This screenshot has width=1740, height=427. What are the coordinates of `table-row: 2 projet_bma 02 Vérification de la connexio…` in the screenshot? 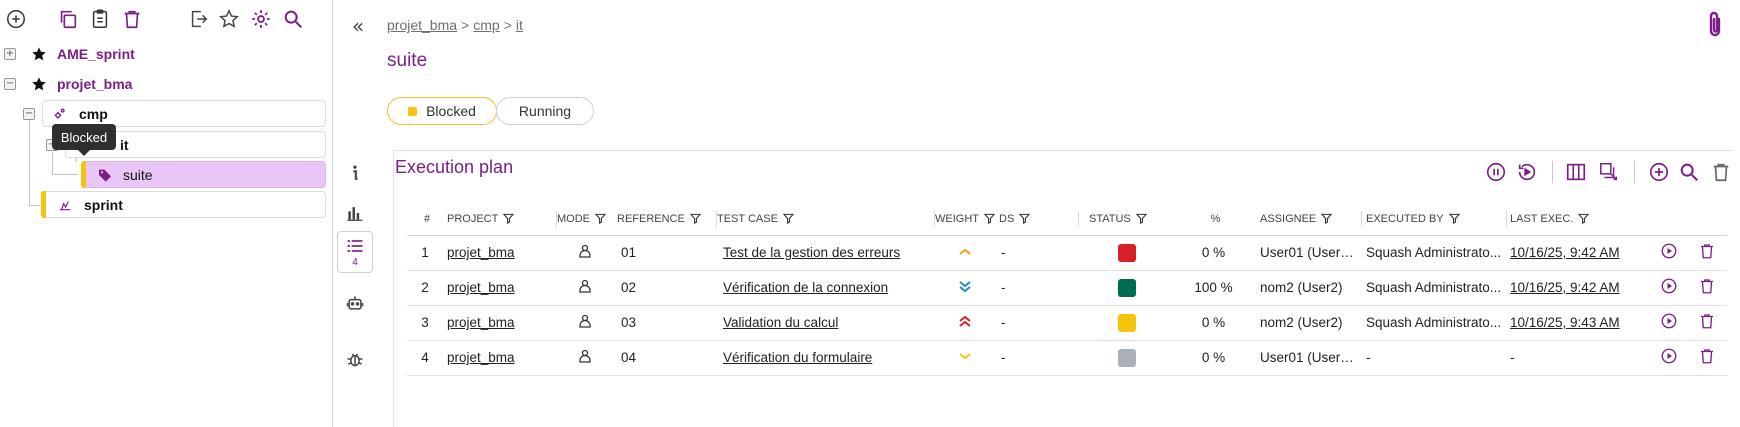 It's located at (1067, 288).